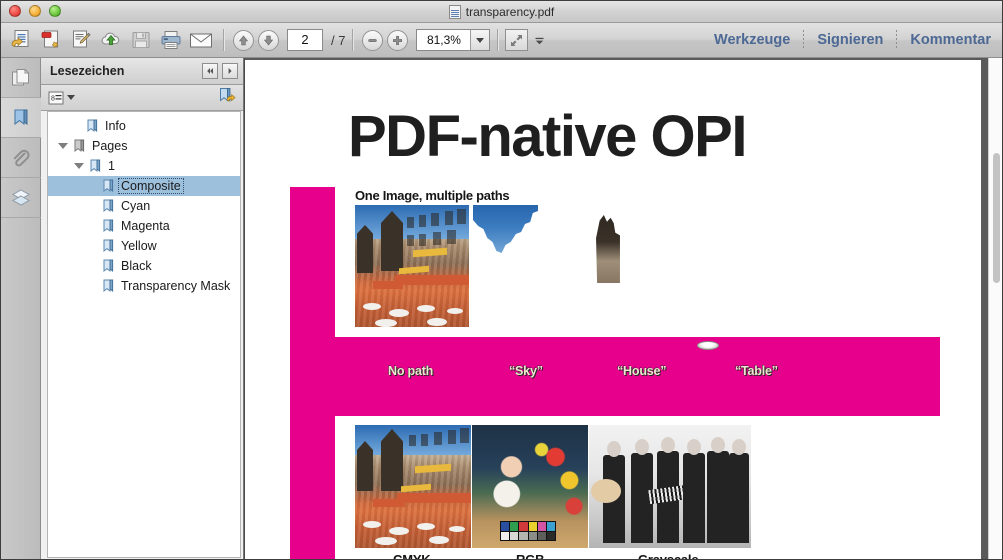  Describe the element at coordinates (115, 126) in the screenshot. I see `tree-item-label: Info` at that location.